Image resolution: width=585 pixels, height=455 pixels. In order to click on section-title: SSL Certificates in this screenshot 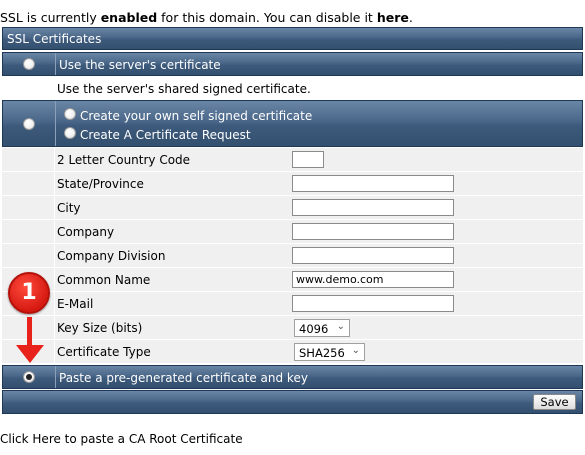, I will do `click(54, 39)`.